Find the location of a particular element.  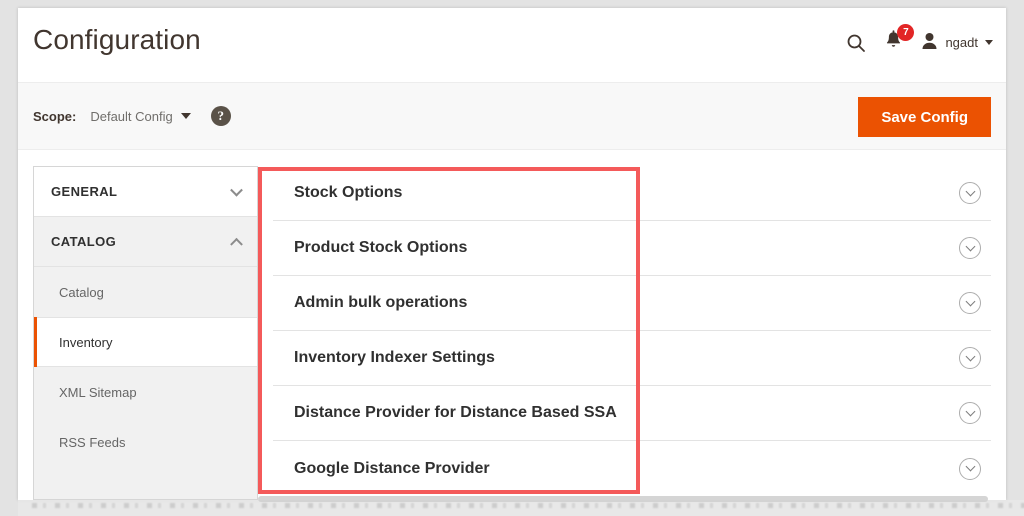

section-title: Inventory Indexer Settings is located at coordinates (394, 357).